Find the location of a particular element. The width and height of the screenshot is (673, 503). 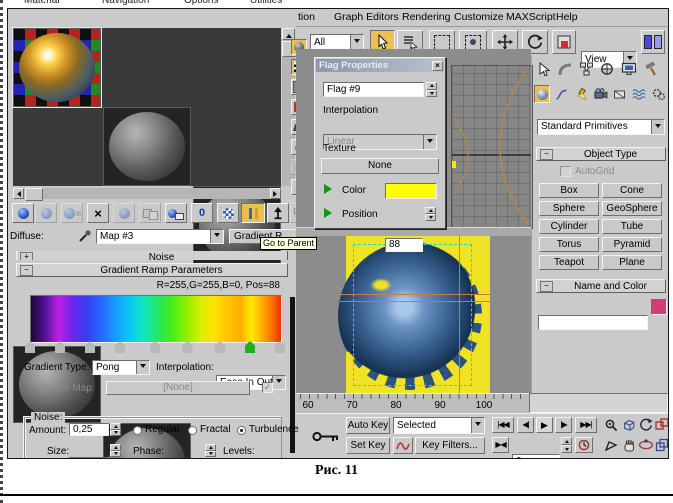

field-of-view-icon is located at coordinates (645, 425).